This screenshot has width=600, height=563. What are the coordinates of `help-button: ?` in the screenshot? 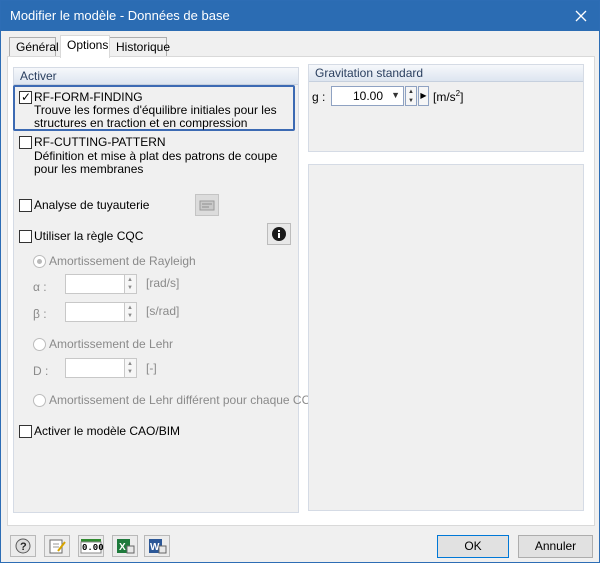 It's located at (23, 546).